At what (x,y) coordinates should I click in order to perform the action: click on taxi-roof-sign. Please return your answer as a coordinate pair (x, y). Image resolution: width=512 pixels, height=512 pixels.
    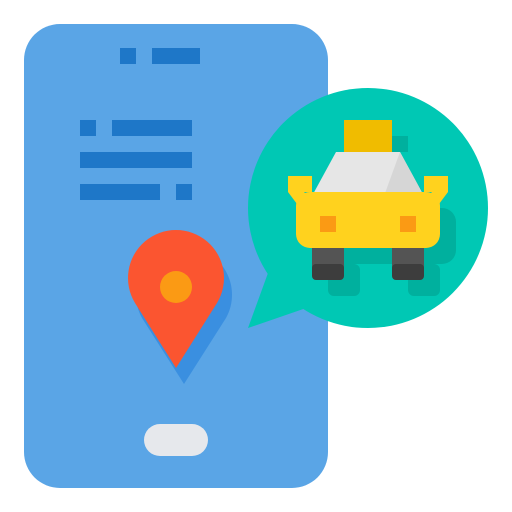
    Looking at the image, I should click on (368, 136).